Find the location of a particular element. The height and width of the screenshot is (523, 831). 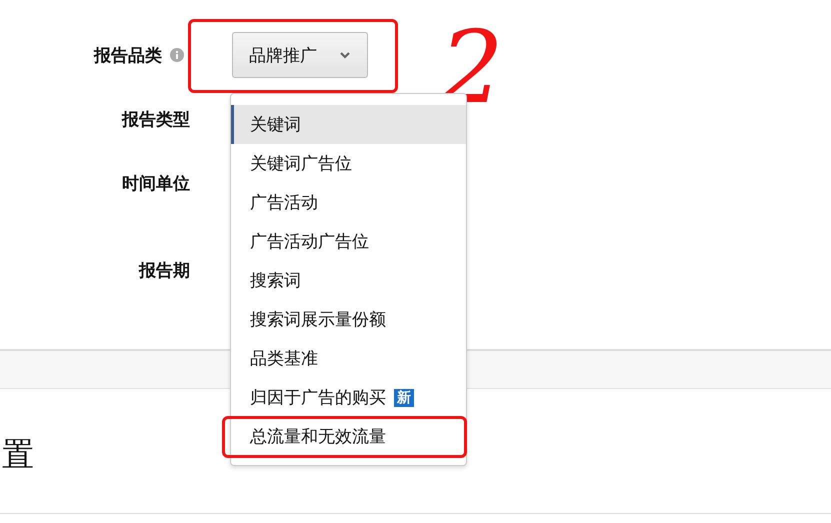

info-icon is located at coordinates (177, 55).